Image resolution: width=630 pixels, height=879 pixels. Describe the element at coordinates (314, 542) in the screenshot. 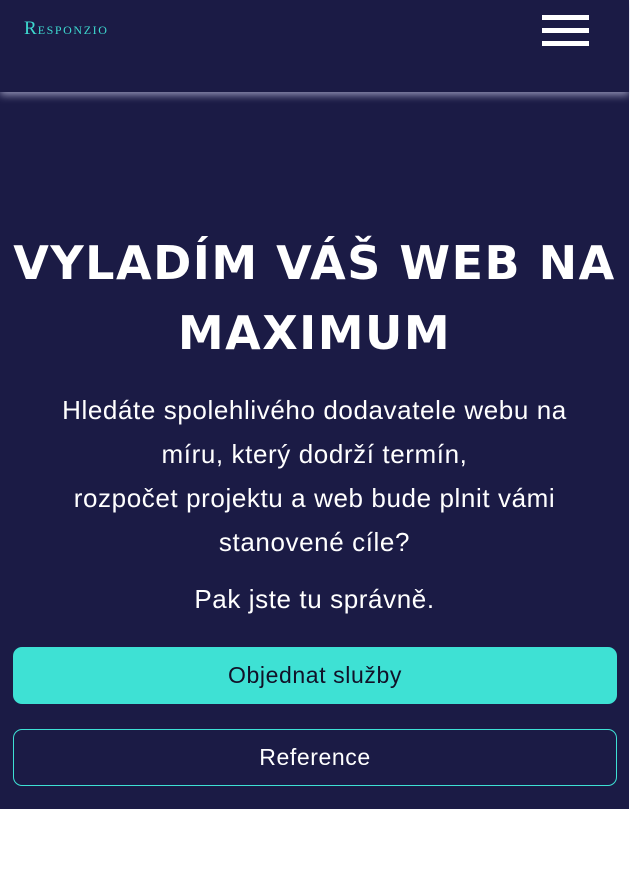

I see `lead-line-4: stanovené cíle?` at that location.